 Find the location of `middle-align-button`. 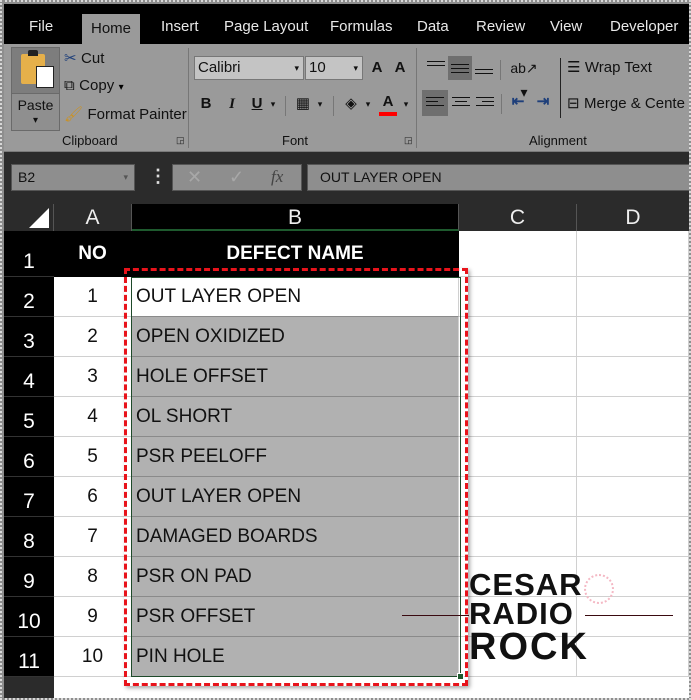

middle-align-button is located at coordinates (460, 68).